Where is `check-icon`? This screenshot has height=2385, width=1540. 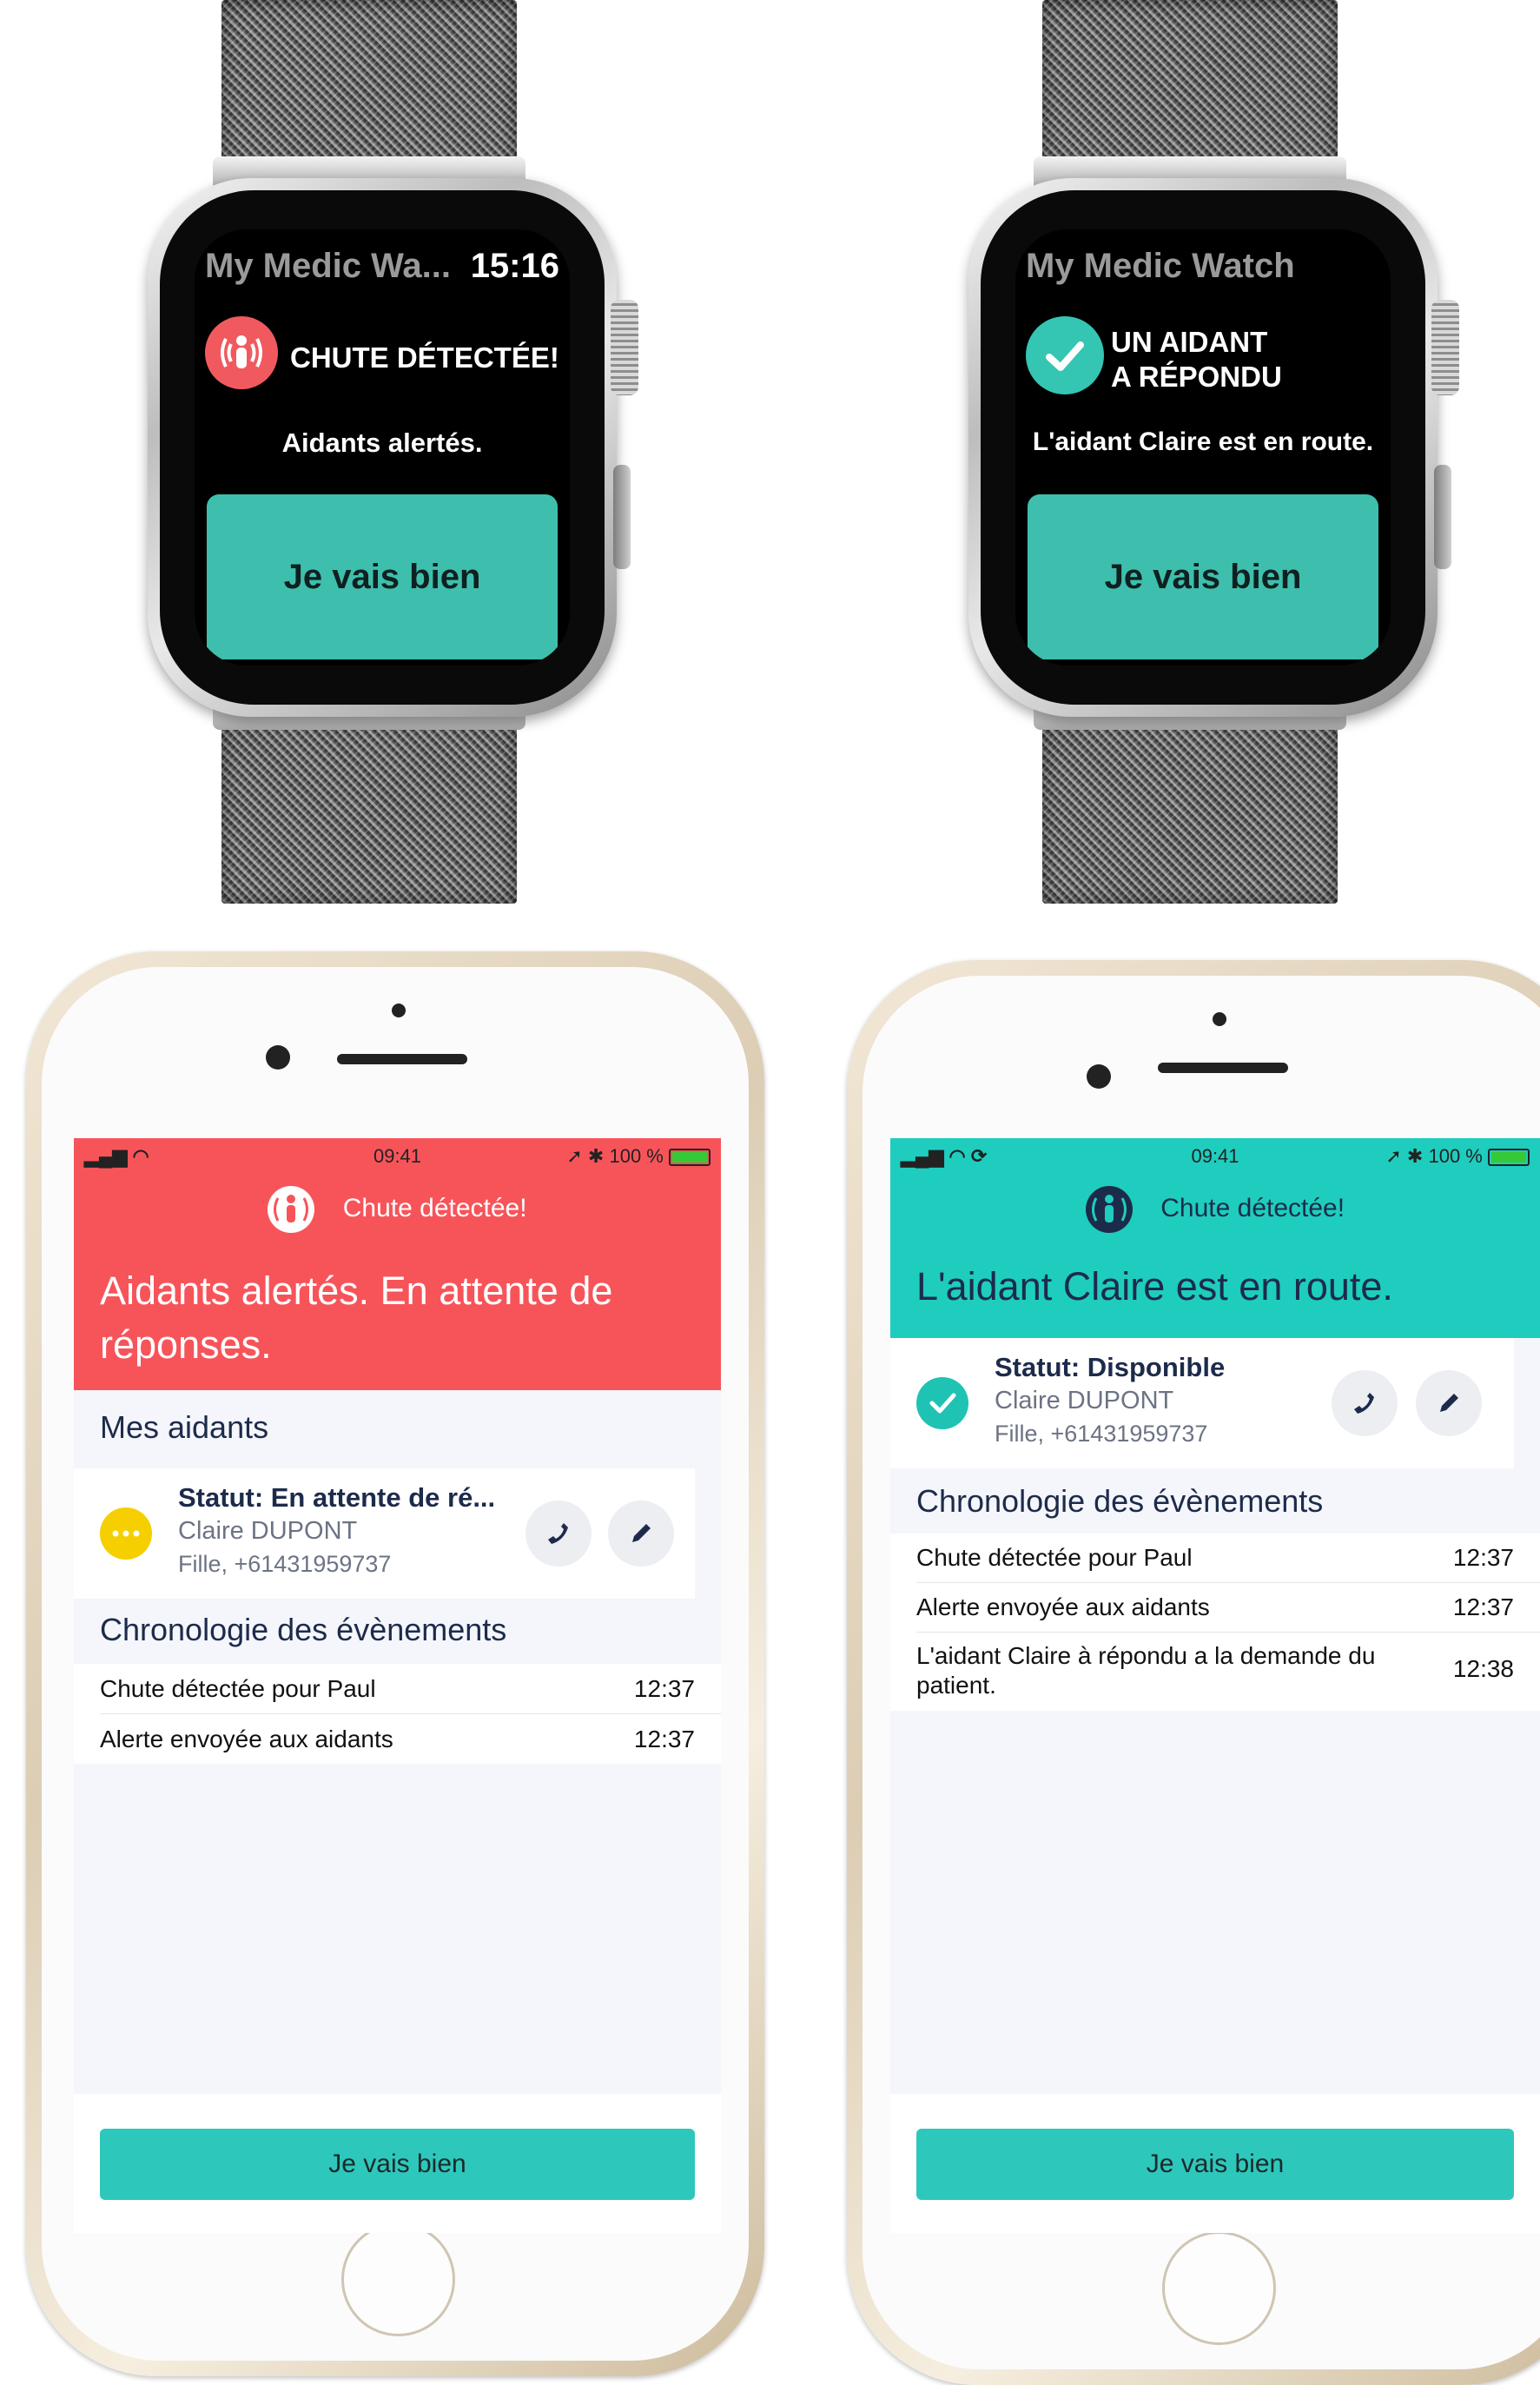 check-icon is located at coordinates (1065, 355).